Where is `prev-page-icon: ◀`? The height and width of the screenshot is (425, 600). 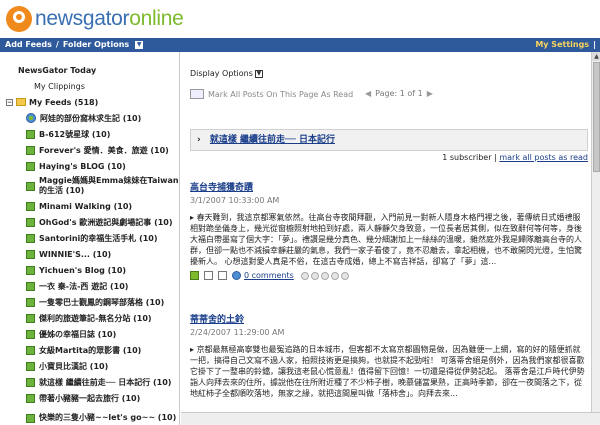 prev-page-icon: ◀ is located at coordinates (368, 93).